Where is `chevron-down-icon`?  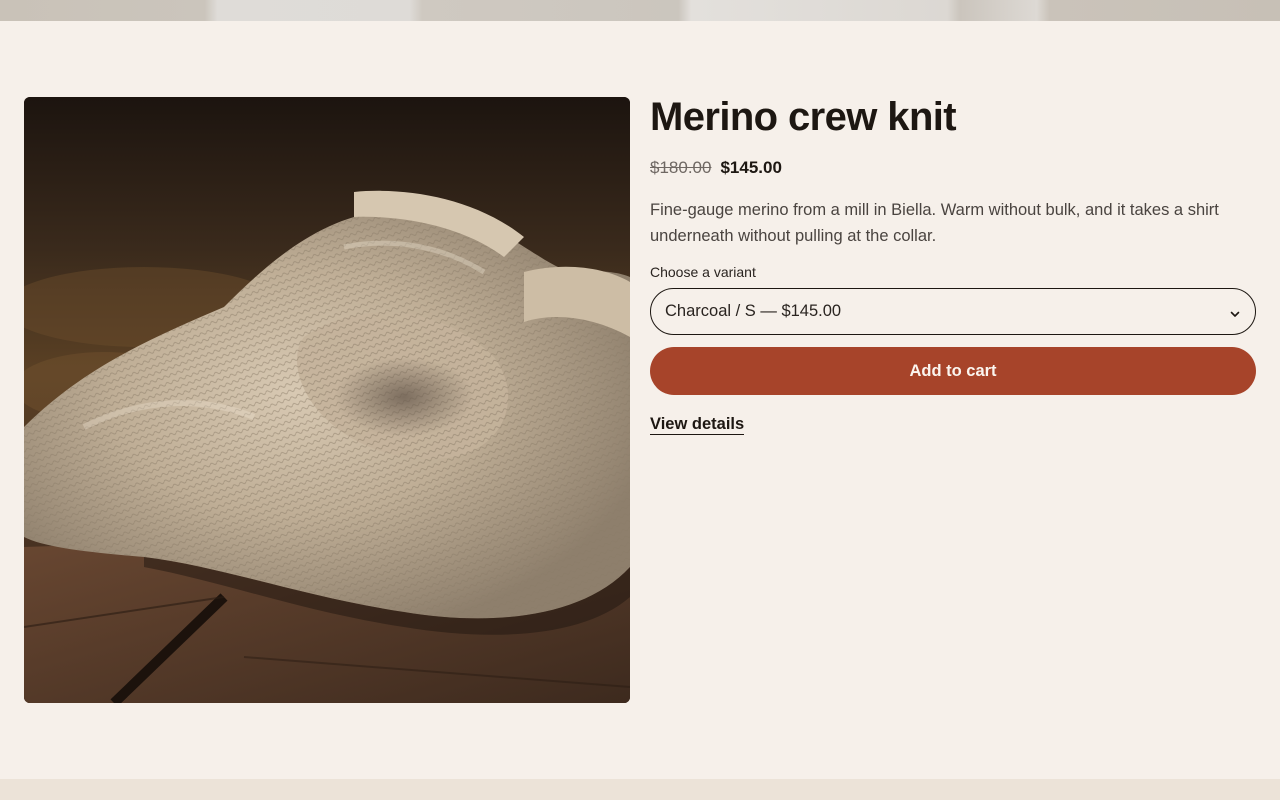
chevron-down-icon is located at coordinates (1235, 312).